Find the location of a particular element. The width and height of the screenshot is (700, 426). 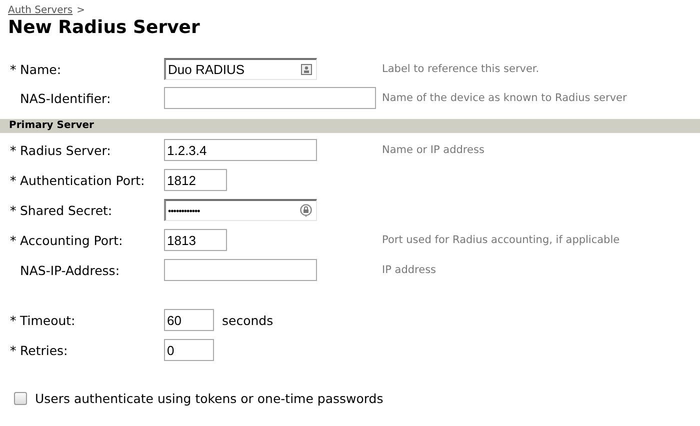

page-title: New Radius Server is located at coordinates (104, 28).